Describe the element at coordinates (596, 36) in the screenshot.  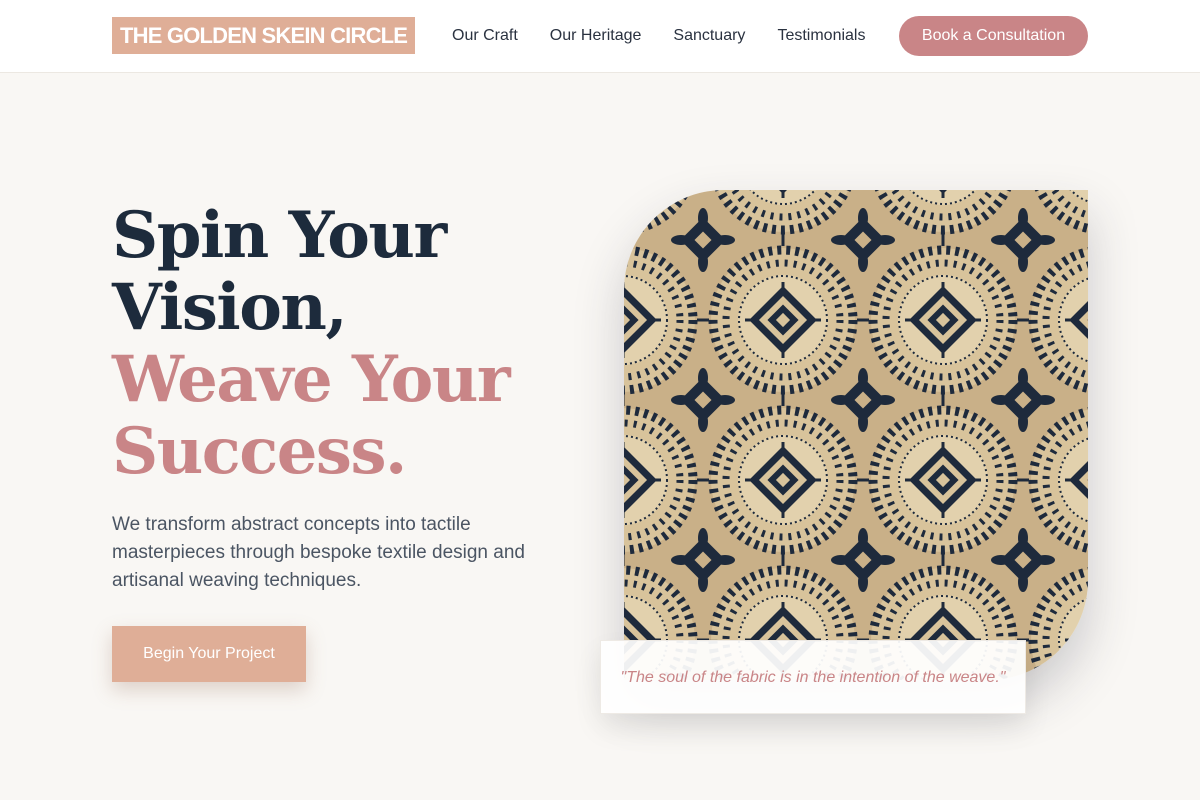
I see `nav-item-our-heritage: Our Heritage` at that location.